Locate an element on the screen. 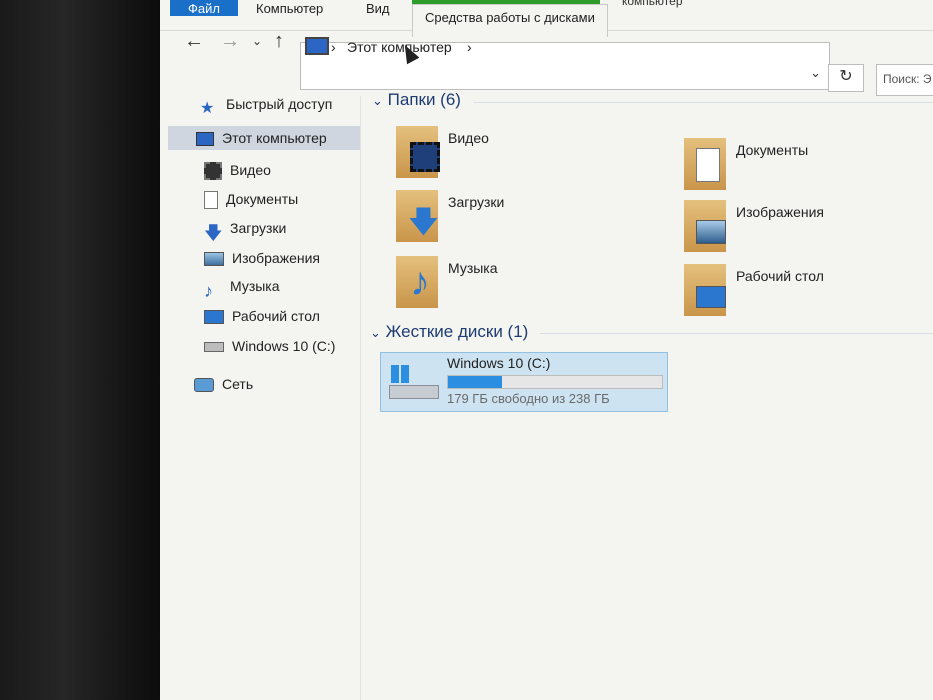  nav-item-drive-c: Windows 10 (C:) is located at coordinates (269, 346).